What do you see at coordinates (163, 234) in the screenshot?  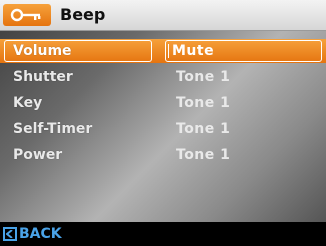 I see `footer-bar: BACK` at bounding box center [163, 234].